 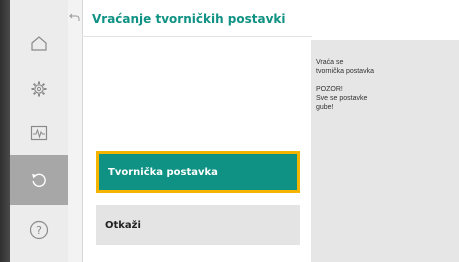 I want to click on page-title: Vraćanje tvorničkih postavki, so click(x=189, y=19).